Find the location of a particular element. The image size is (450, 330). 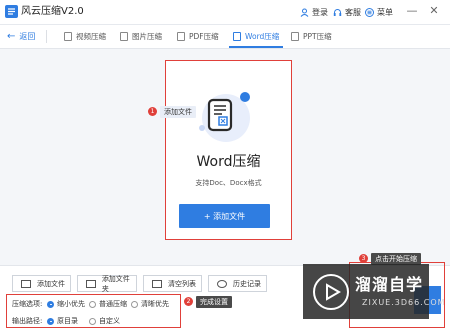

add-file-toolbar-button: 添加文件 is located at coordinates (41, 283).